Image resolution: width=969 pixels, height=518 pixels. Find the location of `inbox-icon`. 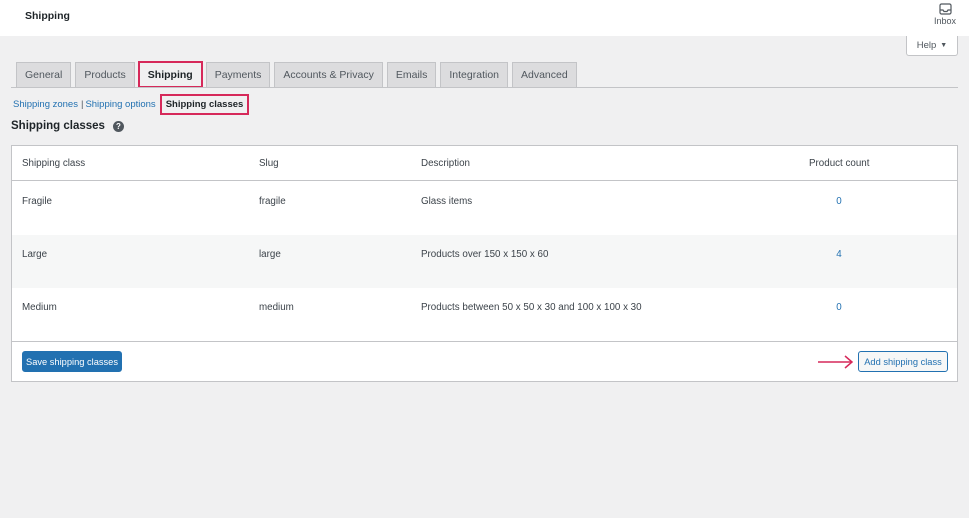

inbox-icon is located at coordinates (945, 9).